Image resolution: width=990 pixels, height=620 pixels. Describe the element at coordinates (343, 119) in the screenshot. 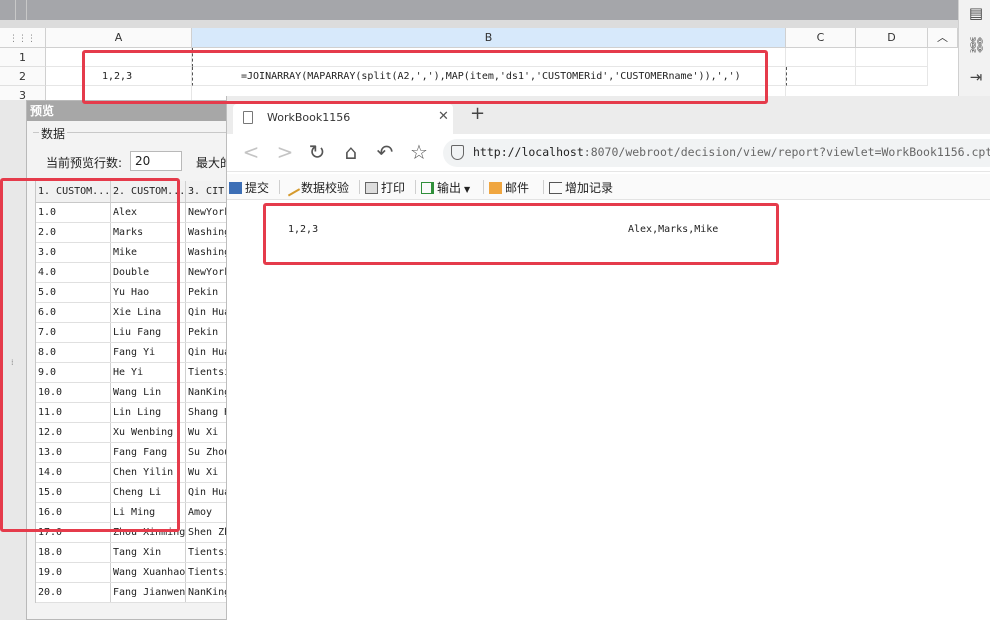

I see `browser-tab: WorkBook1156 ✕` at that location.